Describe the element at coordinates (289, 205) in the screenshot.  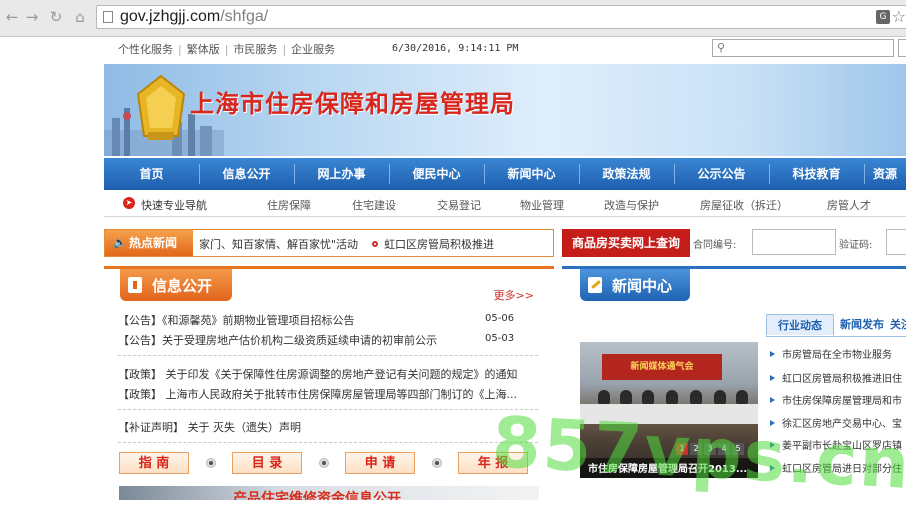
I see `quick-nav-housing-security: 住房保障` at that location.